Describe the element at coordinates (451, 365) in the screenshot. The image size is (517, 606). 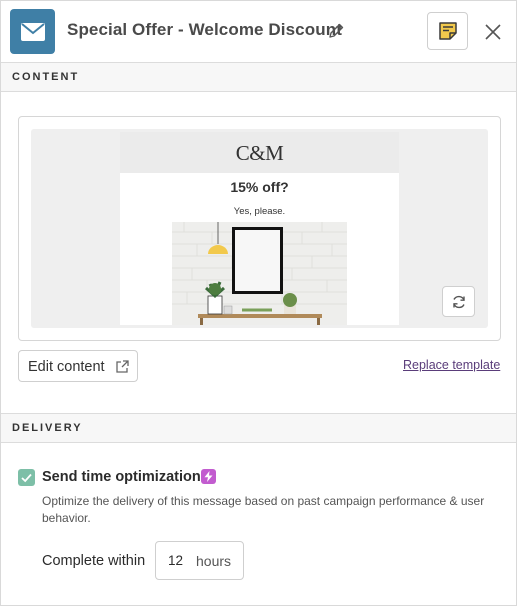
I see `replace-template-link: Replace template` at that location.